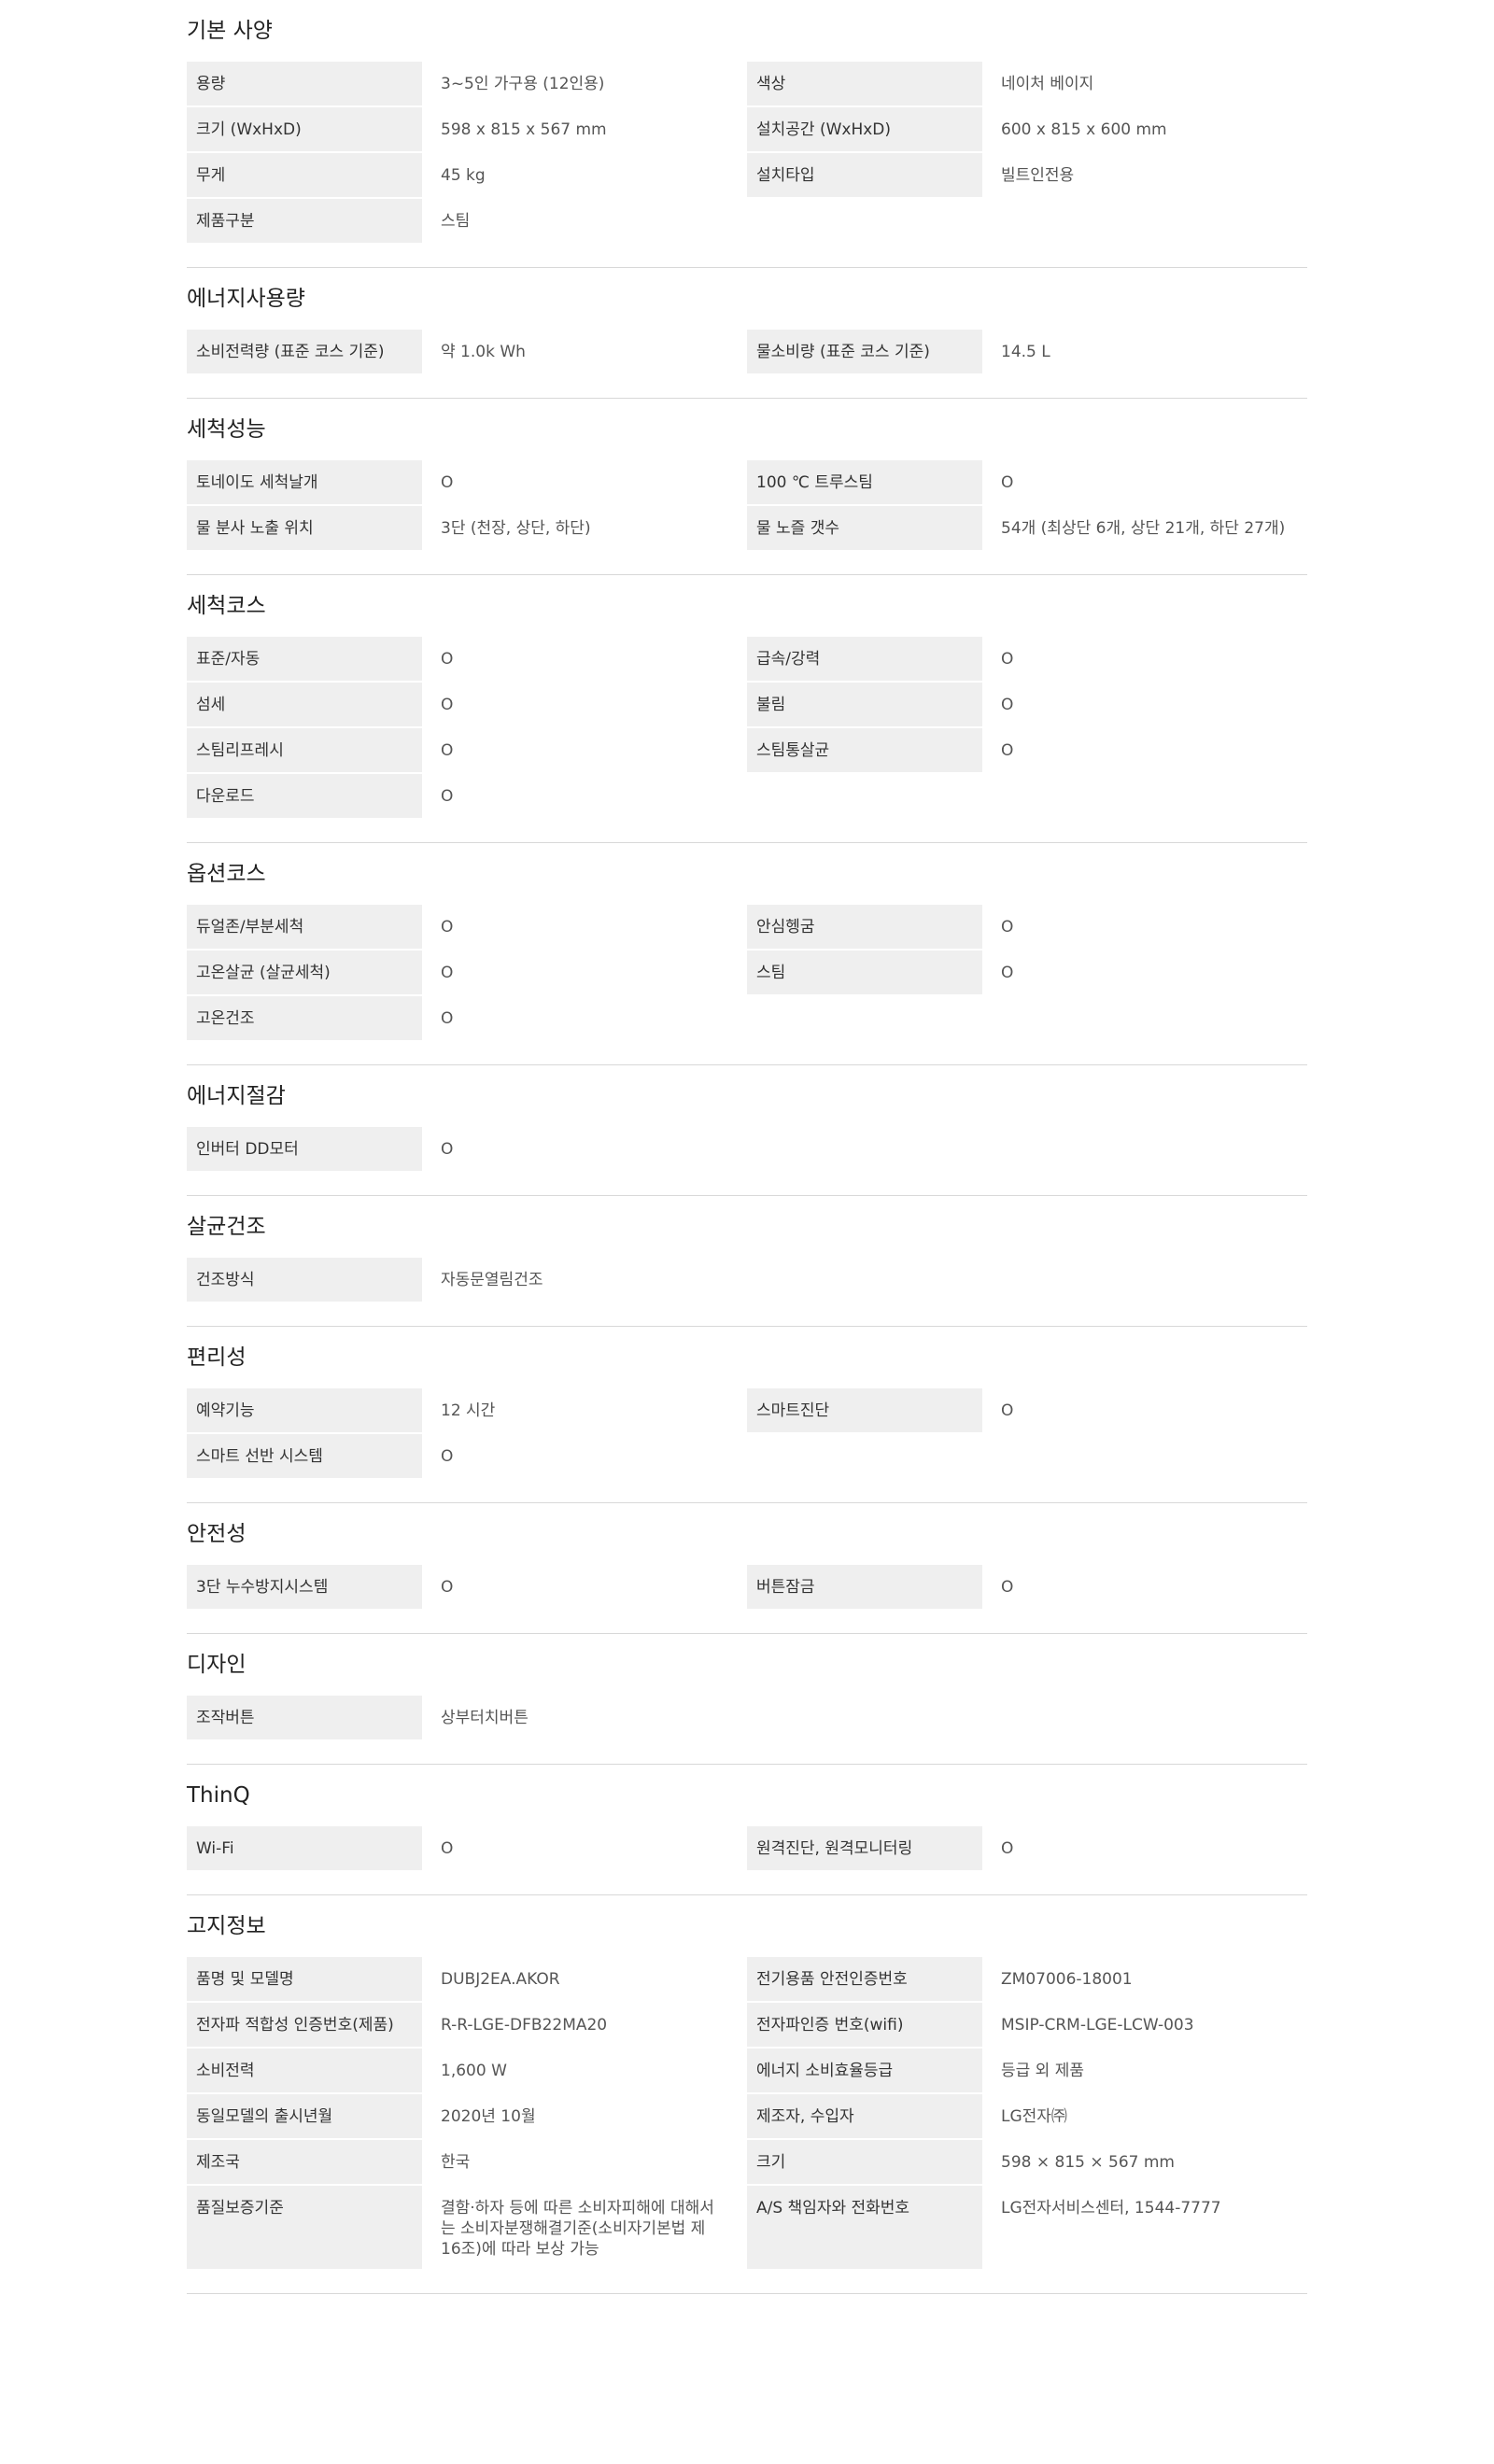  I want to click on spec-item: 전자파 적합성 인증번호(제품) R-R-LGE-DFB22MA20, so click(467, 2025).